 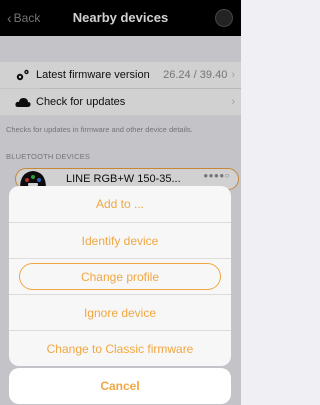 I want to click on change-profile-button: Change profile, so click(x=120, y=276).